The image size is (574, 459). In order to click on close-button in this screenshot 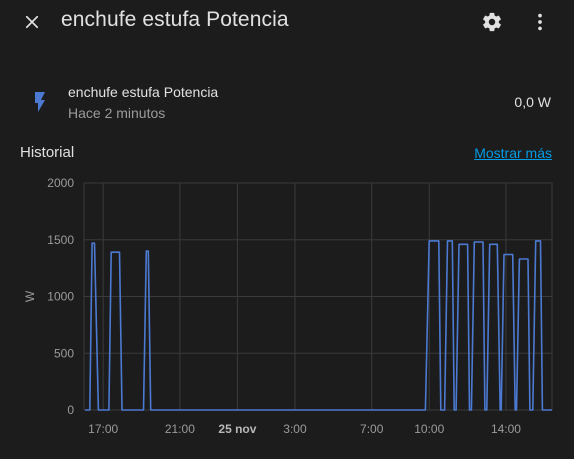, I will do `click(32, 22)`.